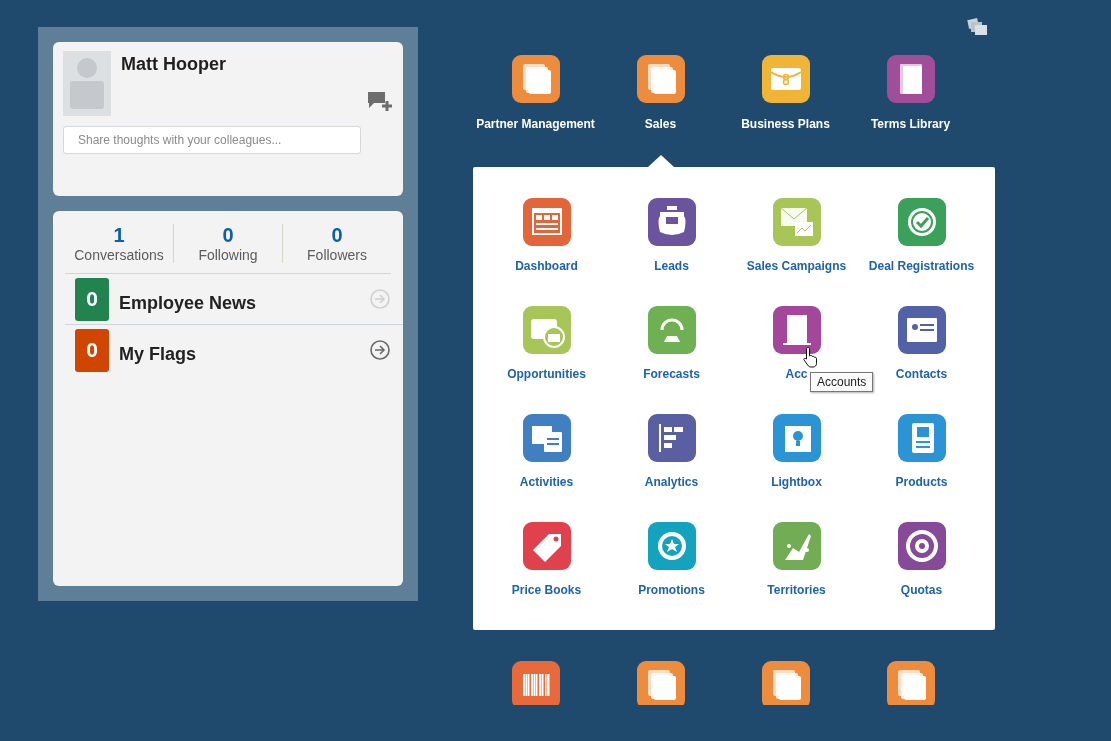  I want to click on arrow-circle-icon, so click(380, 350).